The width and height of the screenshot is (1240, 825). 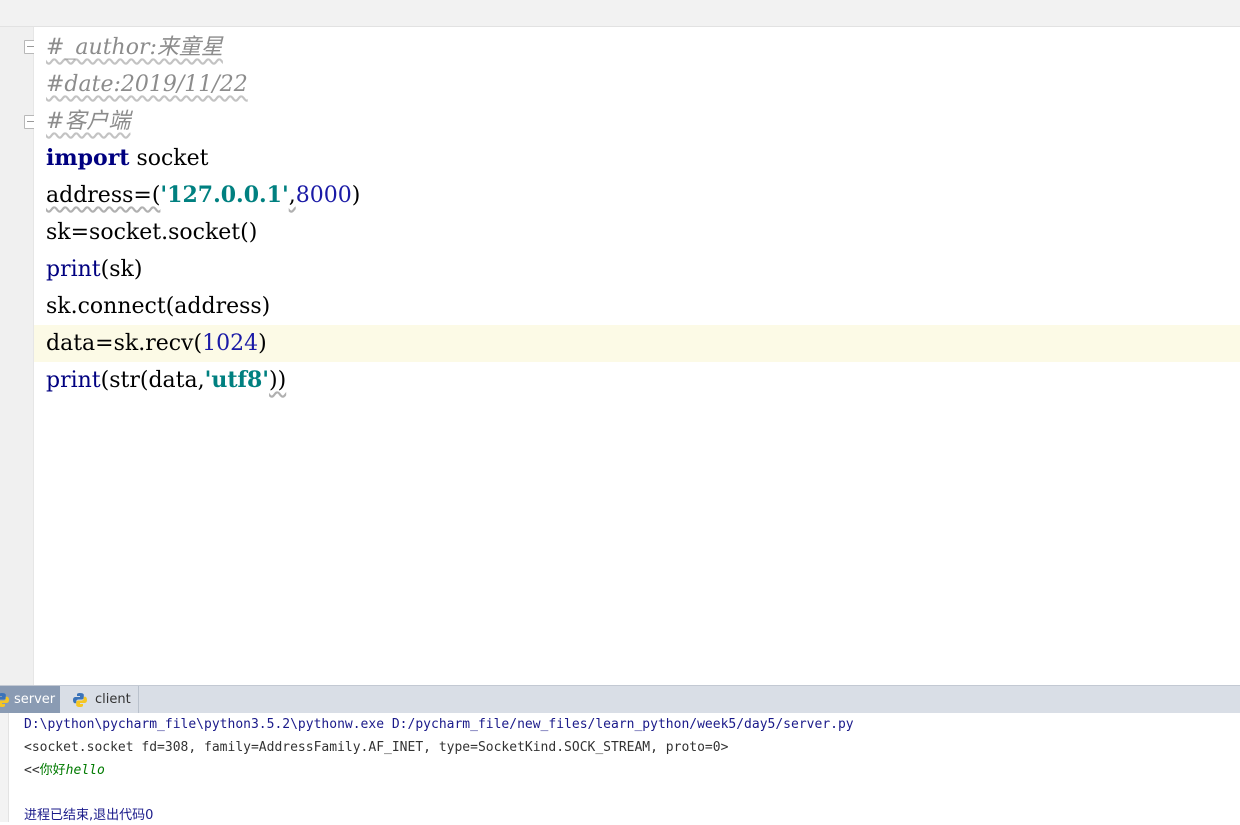 I want to click on code-line-4: import socket, so click(x=637, y=158).